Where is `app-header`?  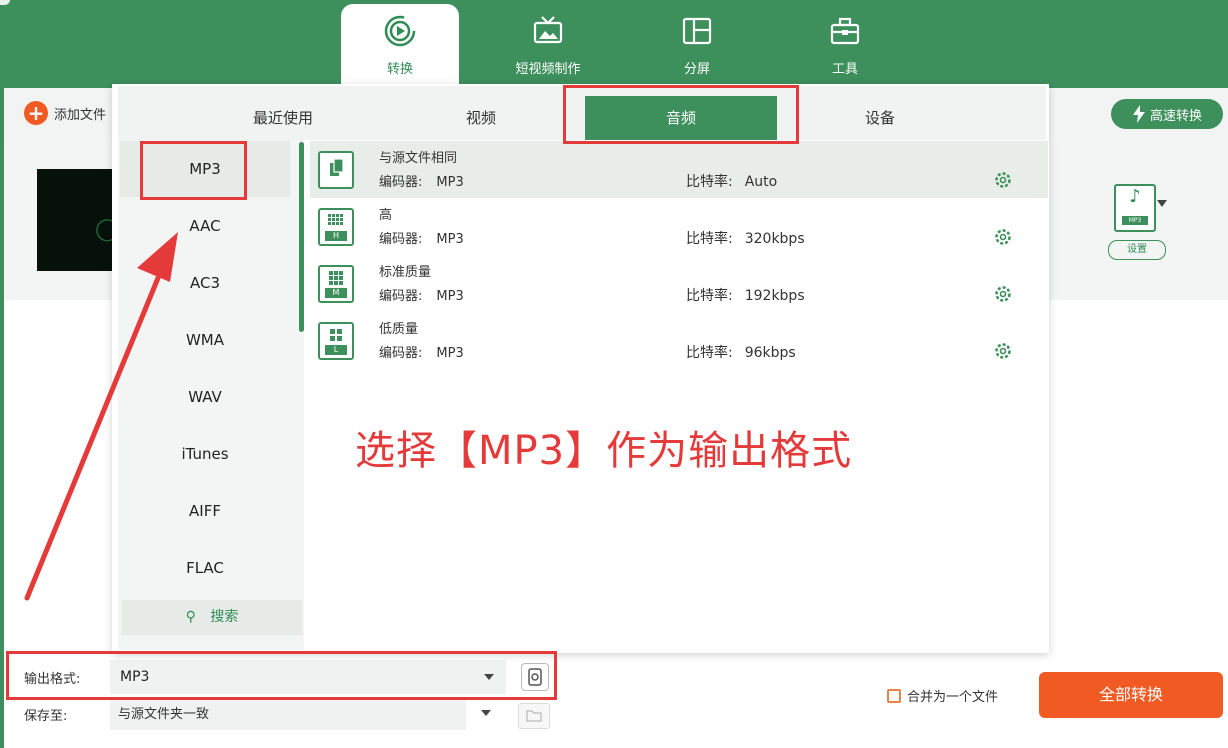 app-header is located at coordinates (614, 44).